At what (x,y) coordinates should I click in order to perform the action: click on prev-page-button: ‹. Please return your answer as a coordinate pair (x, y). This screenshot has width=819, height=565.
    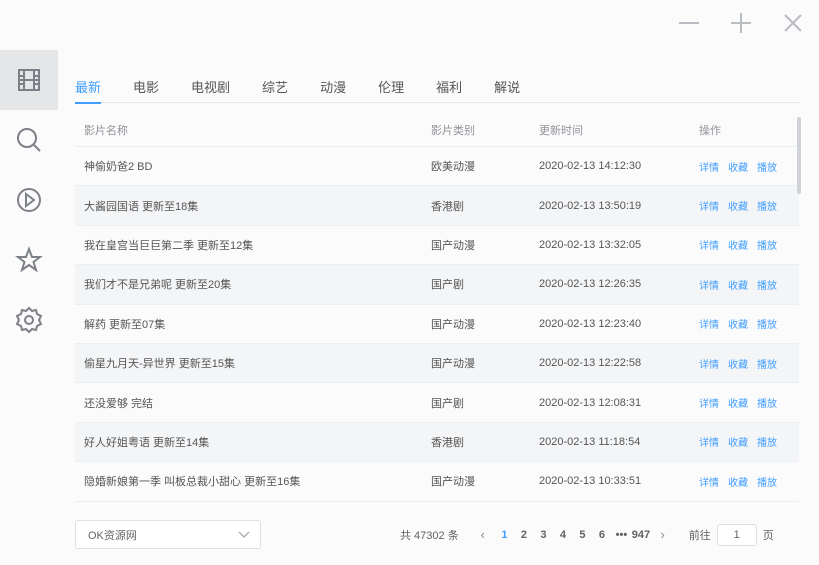
    Looking at the image, I should click on (483, 534).